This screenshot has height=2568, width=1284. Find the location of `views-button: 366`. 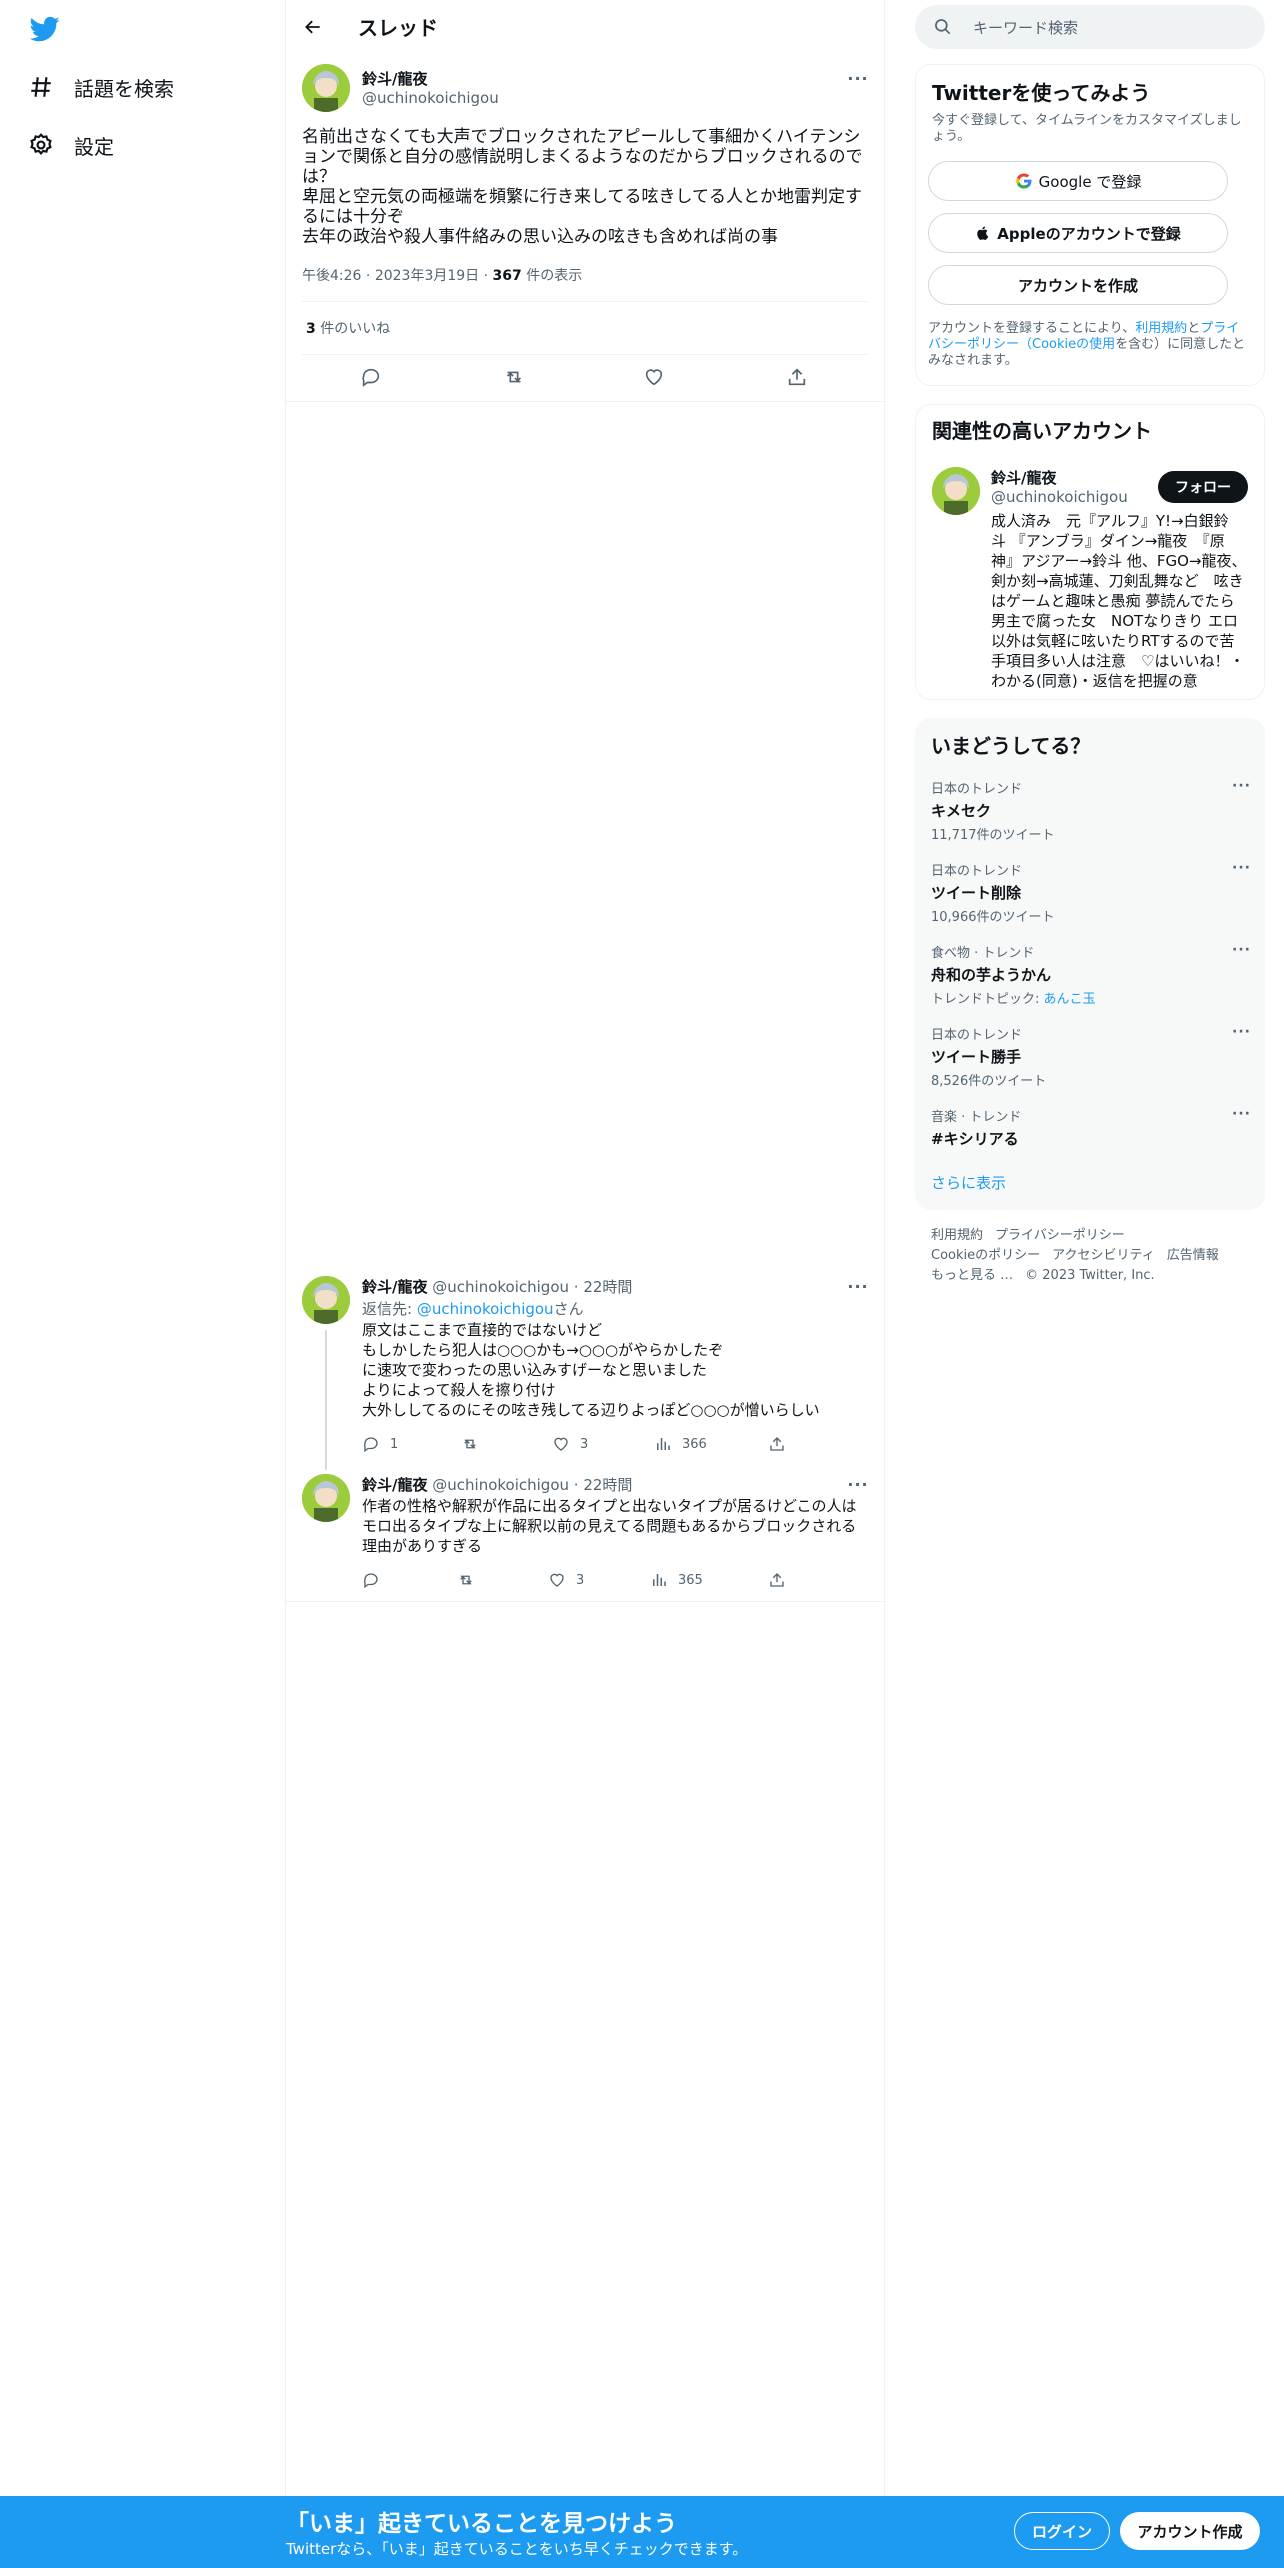

views-button: 366 is located at coordinates (680, 1444).